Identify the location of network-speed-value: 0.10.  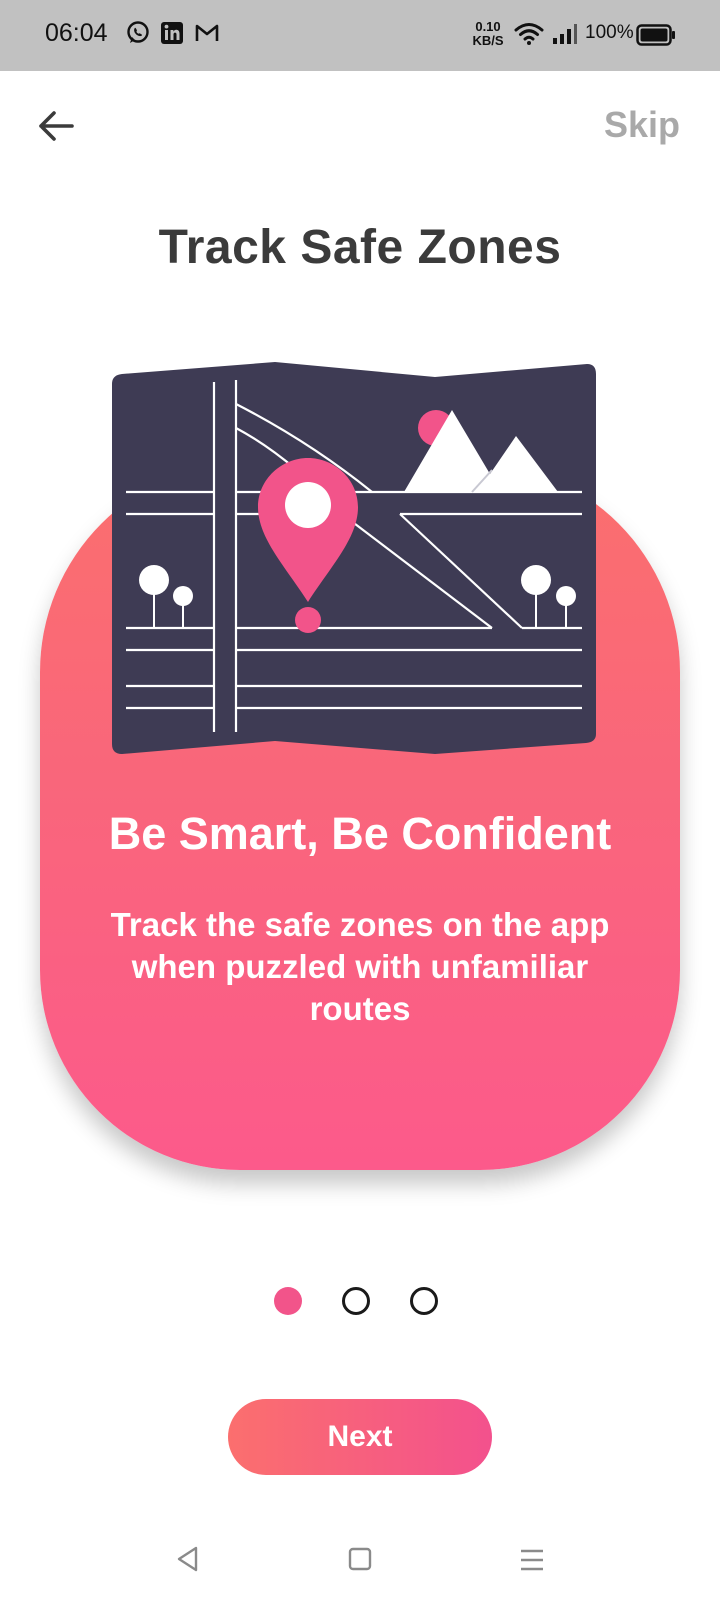
(488, 26).